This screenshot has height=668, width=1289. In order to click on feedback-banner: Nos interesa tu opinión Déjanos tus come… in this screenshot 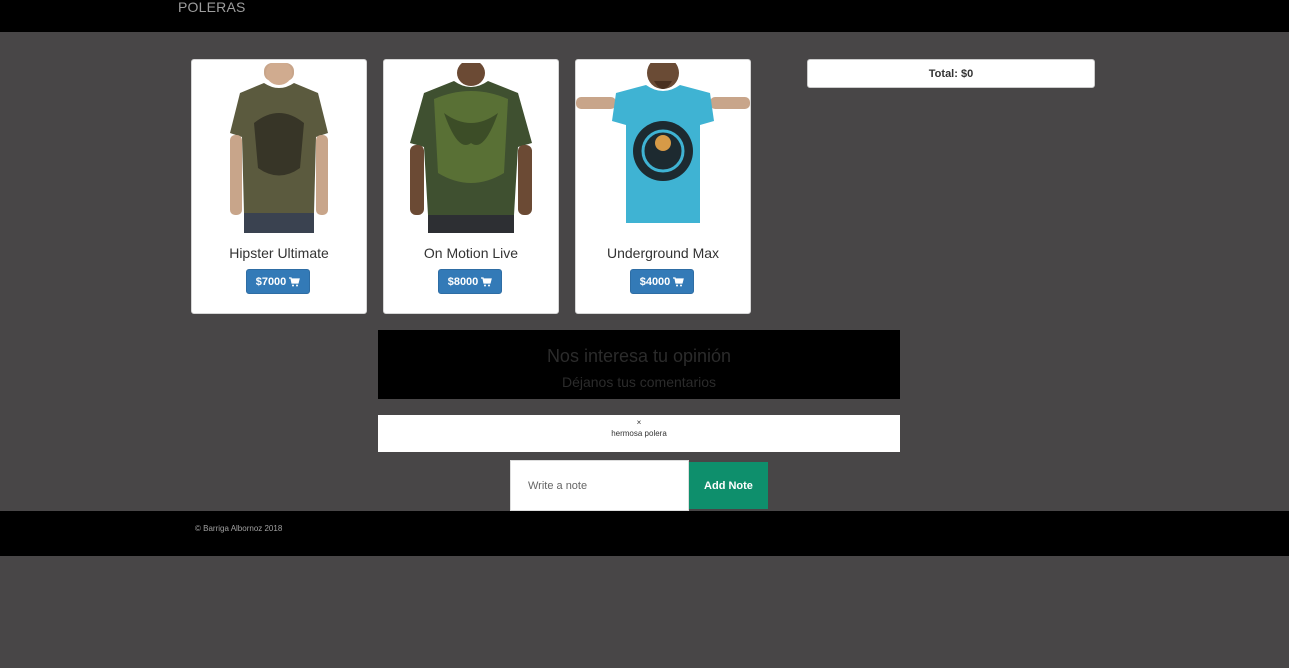, I will do `click(639, 364)`.